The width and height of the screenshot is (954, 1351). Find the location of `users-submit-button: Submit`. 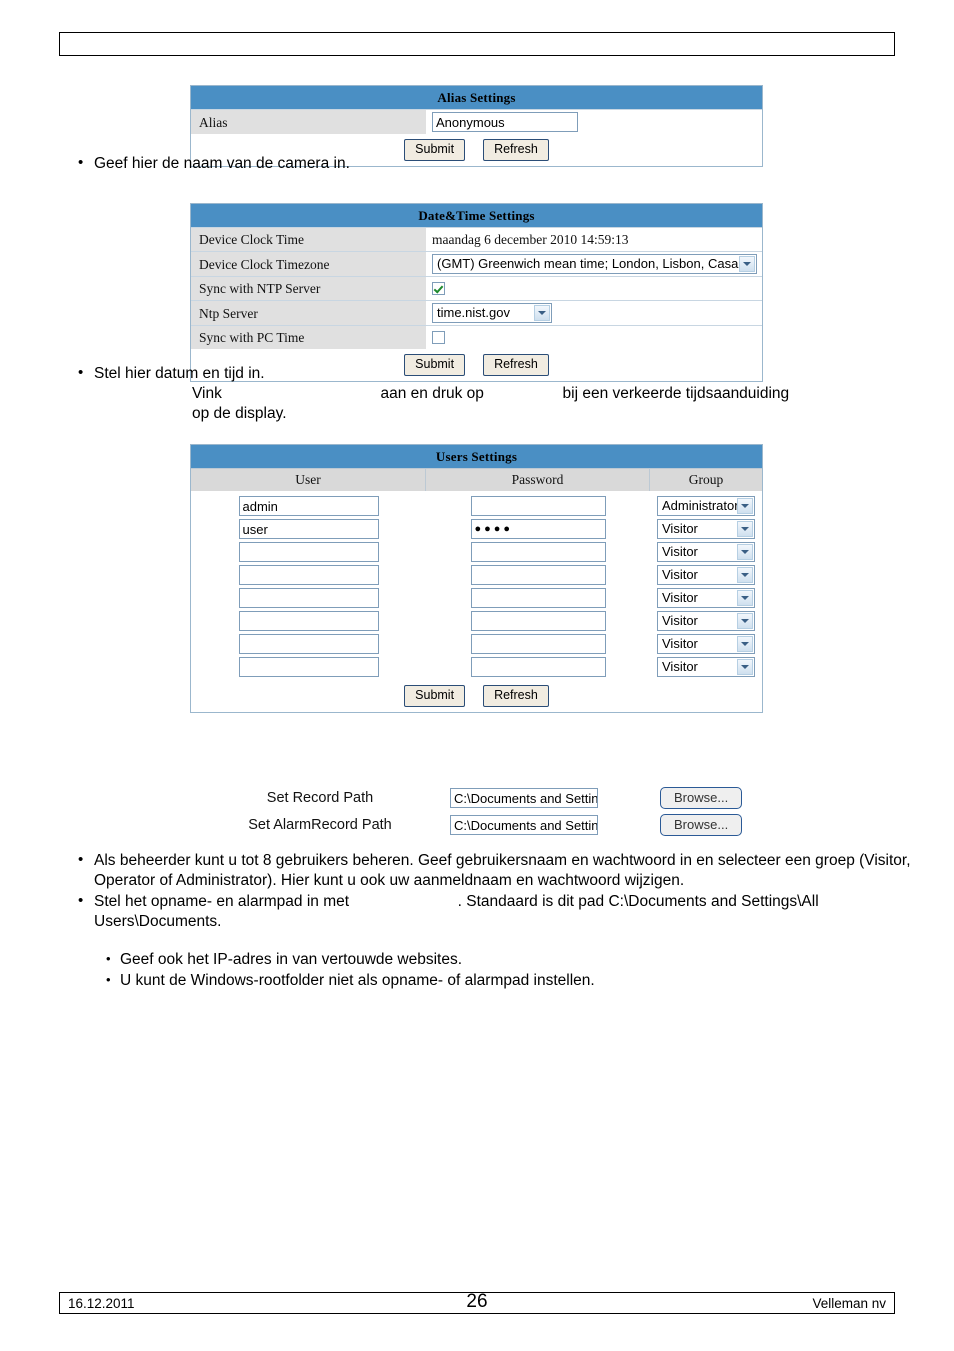

users-submit-button: Submit is located at coordinates (435, 696).